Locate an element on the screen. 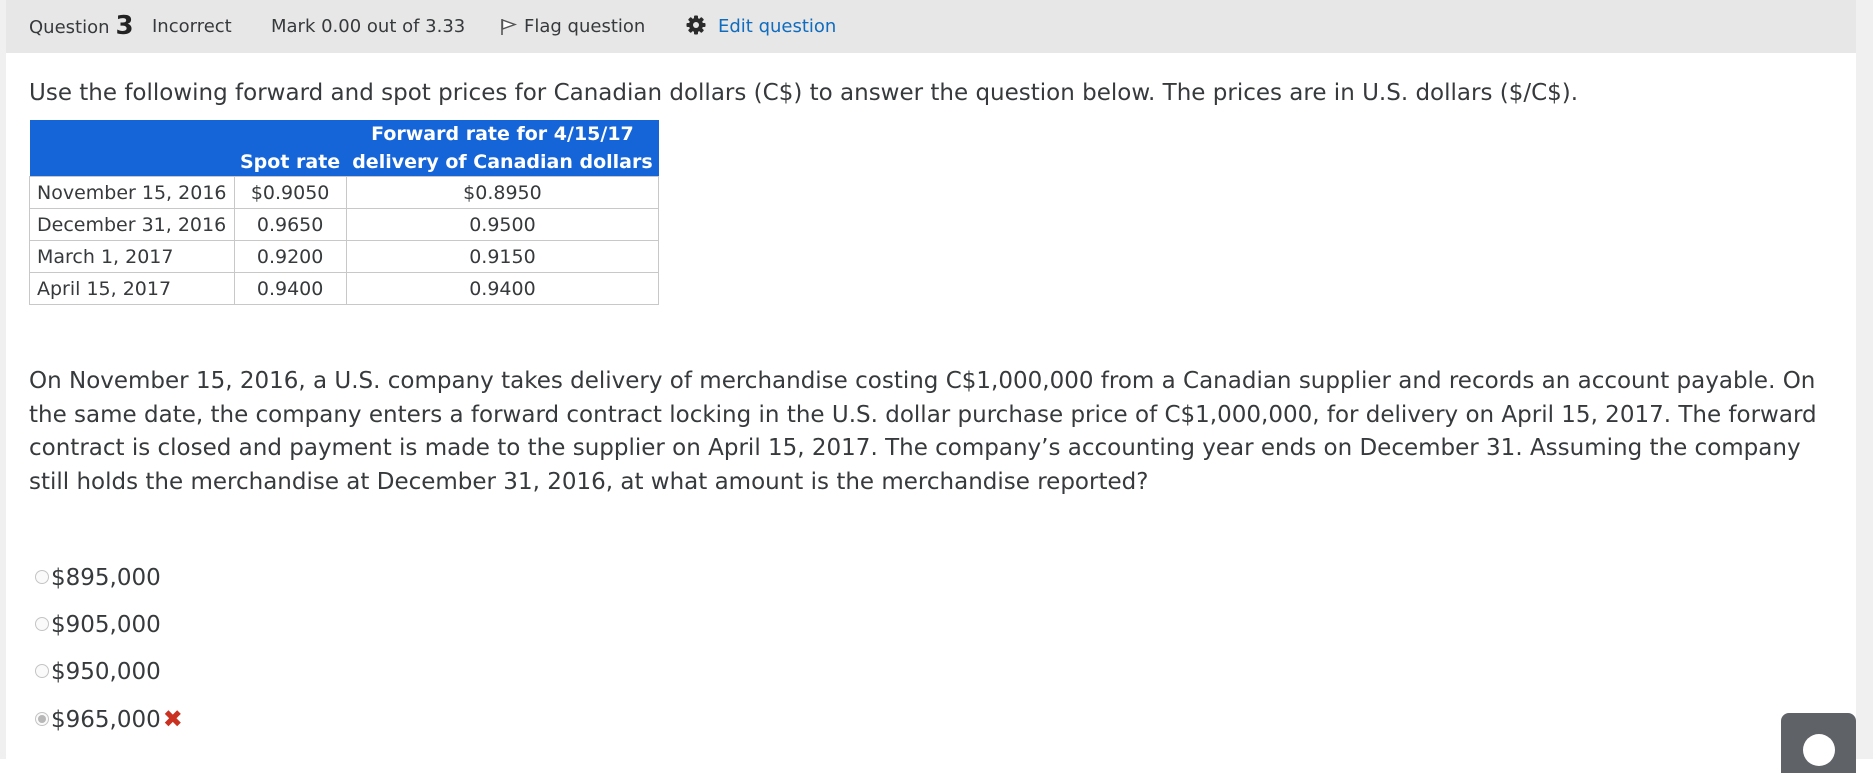  answer-label: $950,000 is located at coordinates (106, 672).